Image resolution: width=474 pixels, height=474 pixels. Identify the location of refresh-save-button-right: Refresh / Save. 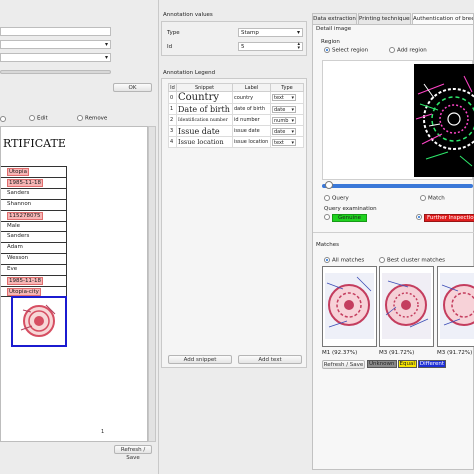
(343, 364).